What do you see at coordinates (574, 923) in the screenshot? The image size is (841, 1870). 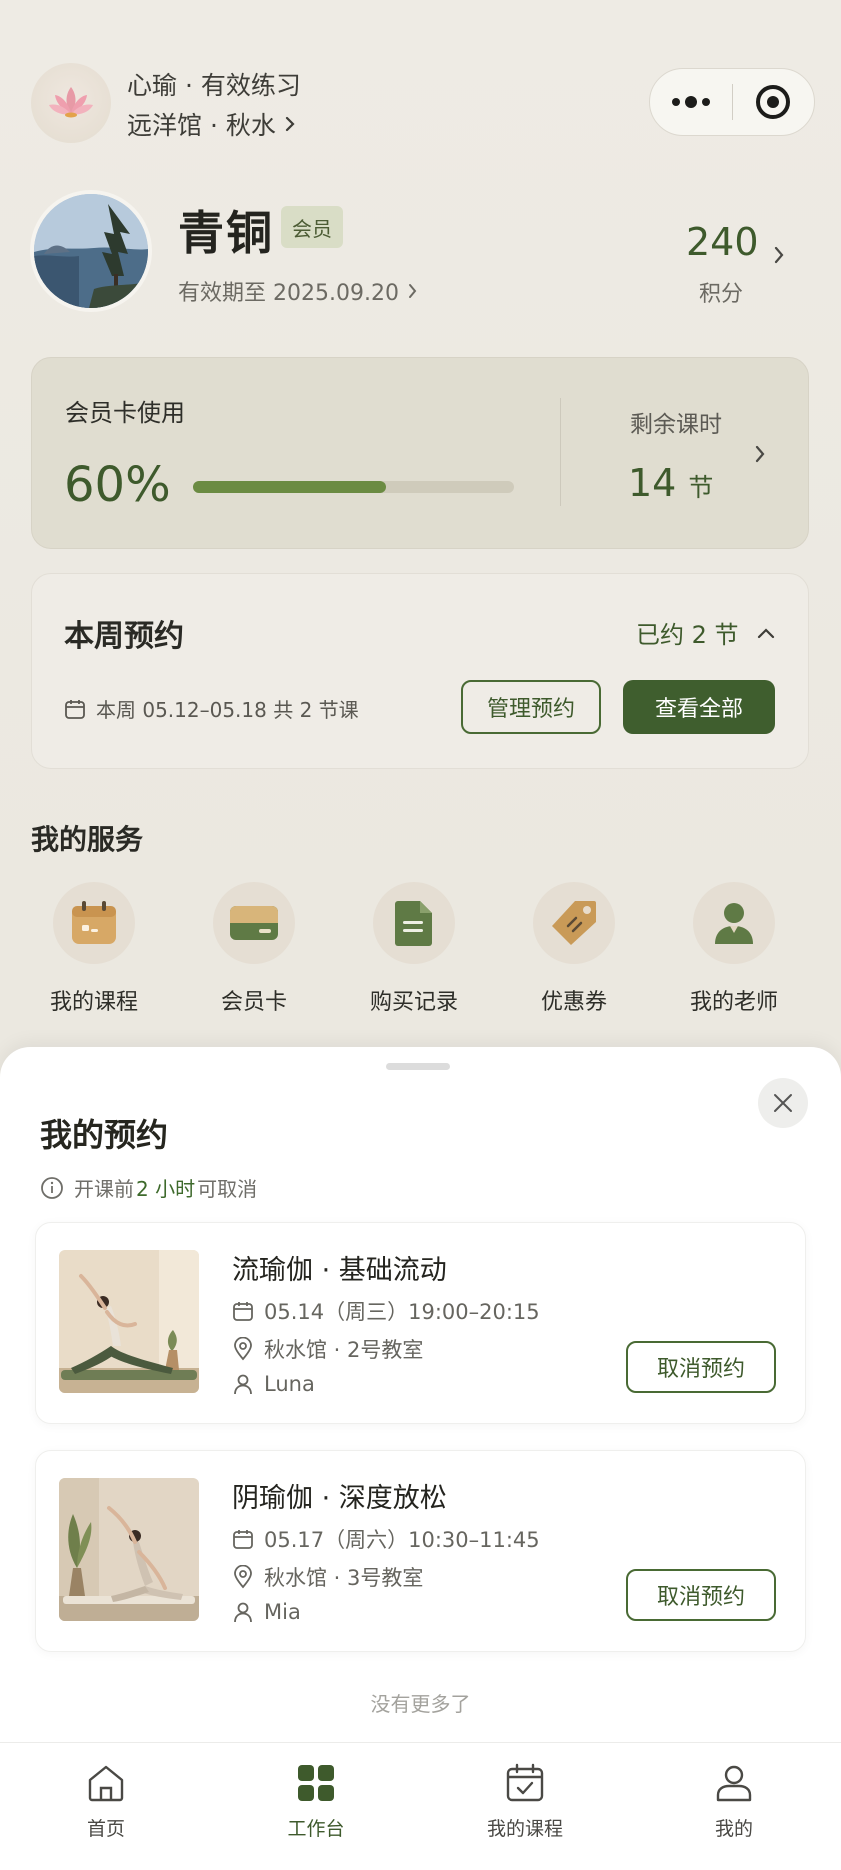 I see `coupon-tag-icon` at bounding box center [574, 923].